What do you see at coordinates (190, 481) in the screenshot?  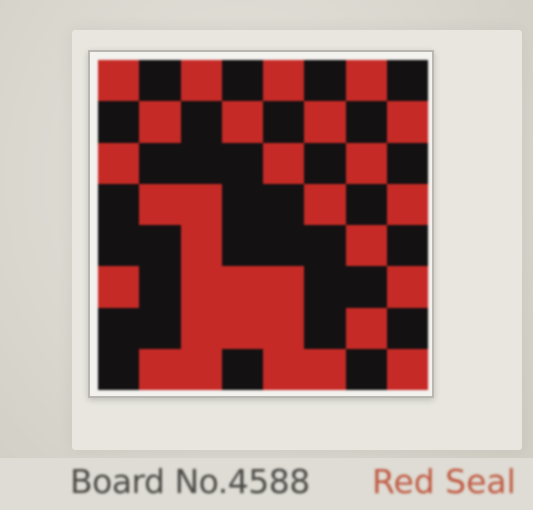 I see `board-number-label: Board No.4588` at bounding box center [190, 481].